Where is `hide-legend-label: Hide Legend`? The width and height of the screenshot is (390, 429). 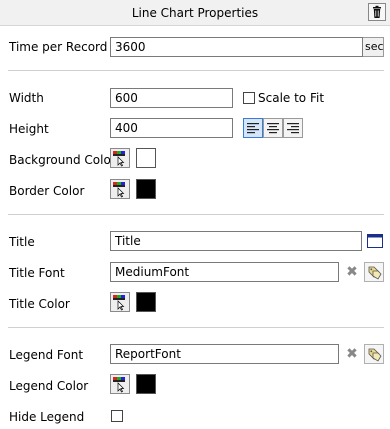 hide-legend-label: Hide Legend is located at coordinates (47, 417).